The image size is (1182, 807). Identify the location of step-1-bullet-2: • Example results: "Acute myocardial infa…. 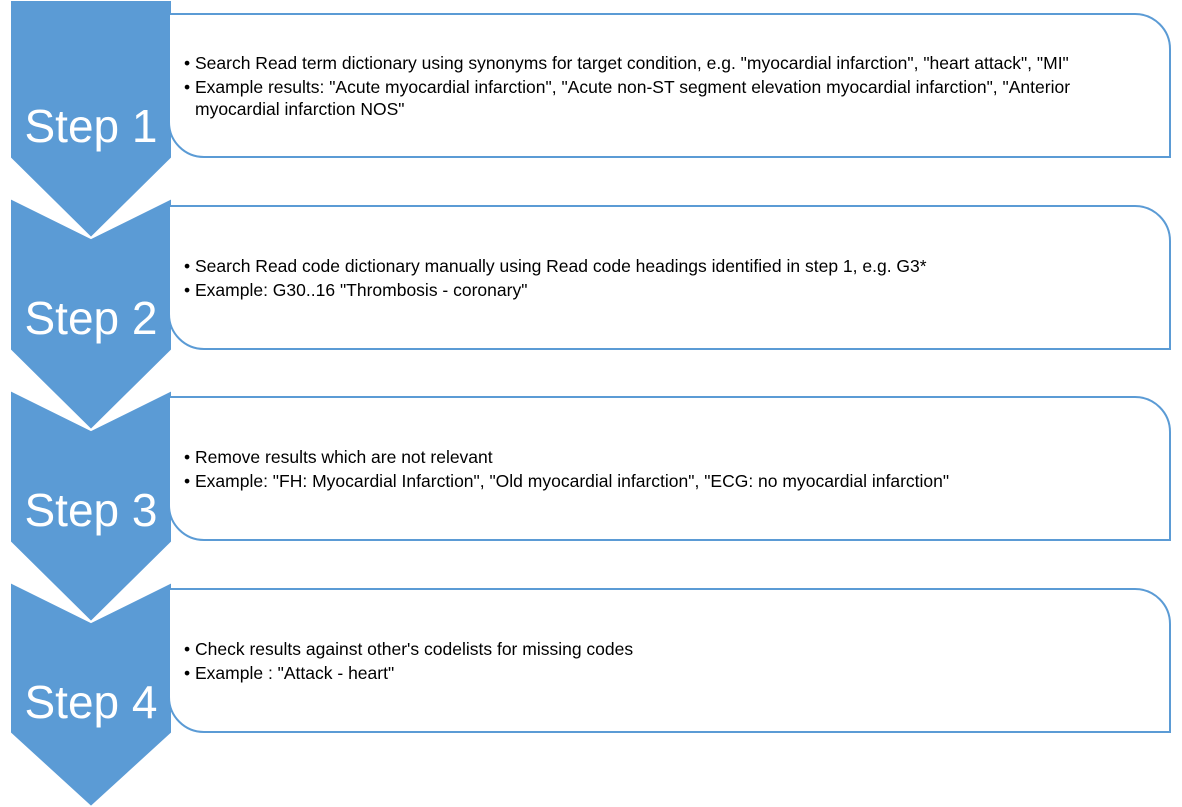
(666, 98).